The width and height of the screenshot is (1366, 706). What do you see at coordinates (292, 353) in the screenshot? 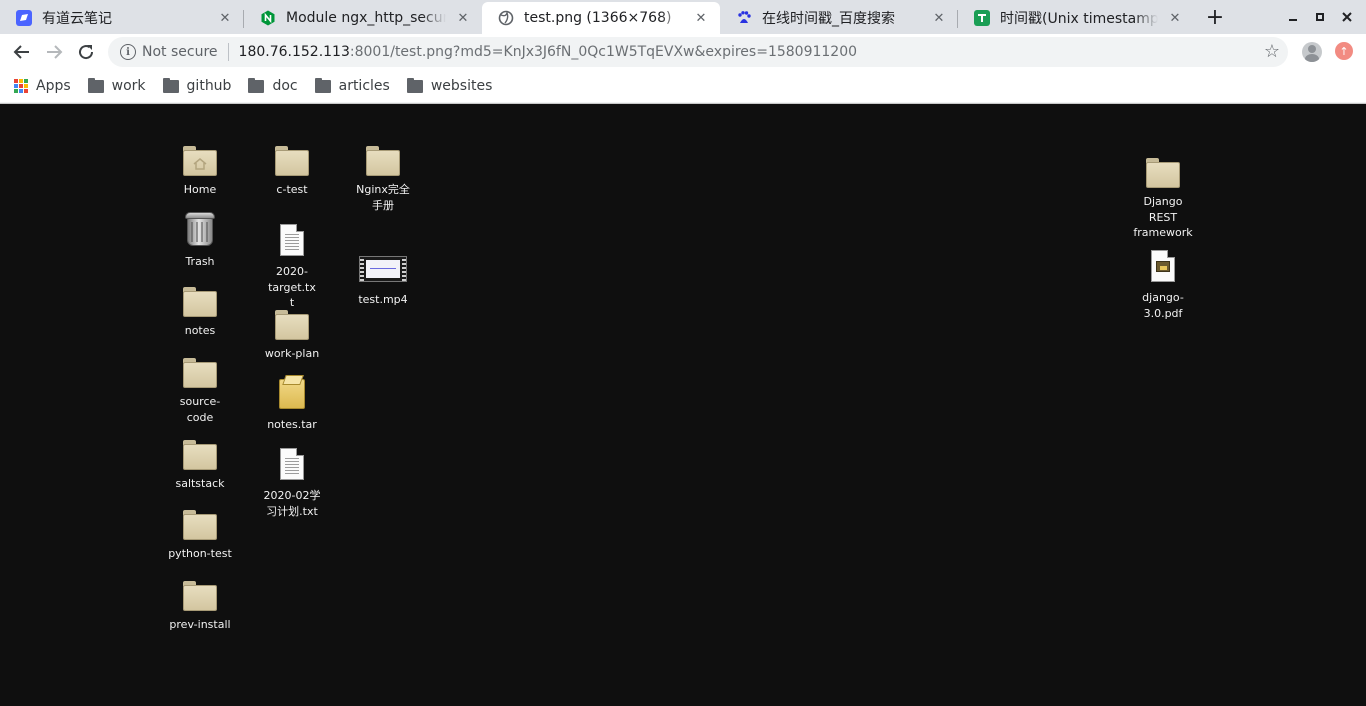
I see `icon-label: work-plan` at bounding box center [292, 353].